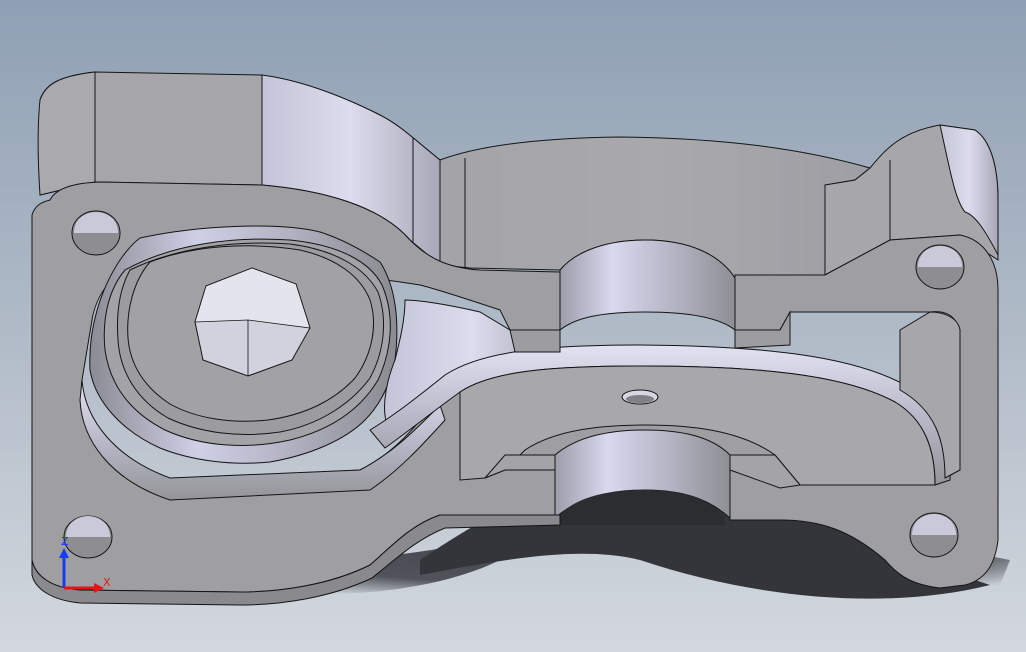 This screenshot has height=652, width=1026. Describe the element at coordinates (934, 535) in the screenshot. I see `mount-hole-bottom-right` at that location.